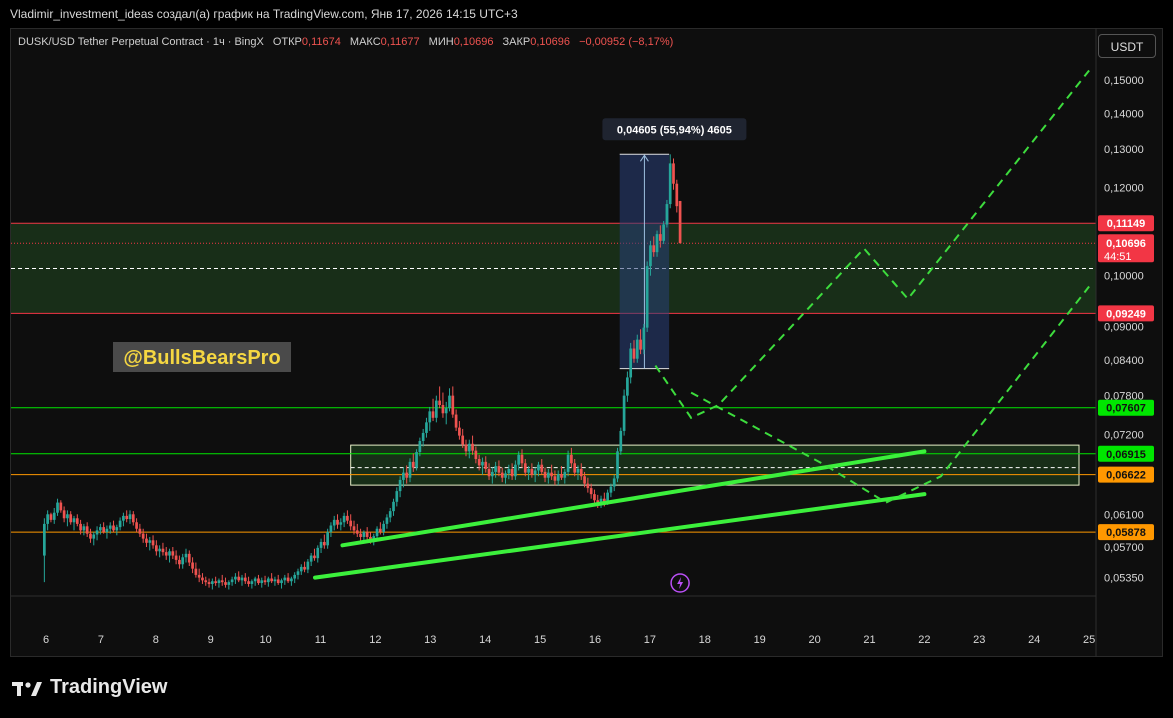 The image size is (1173, 718). I want to click on price-tag-label: 0,06622, so click(1126, 476).